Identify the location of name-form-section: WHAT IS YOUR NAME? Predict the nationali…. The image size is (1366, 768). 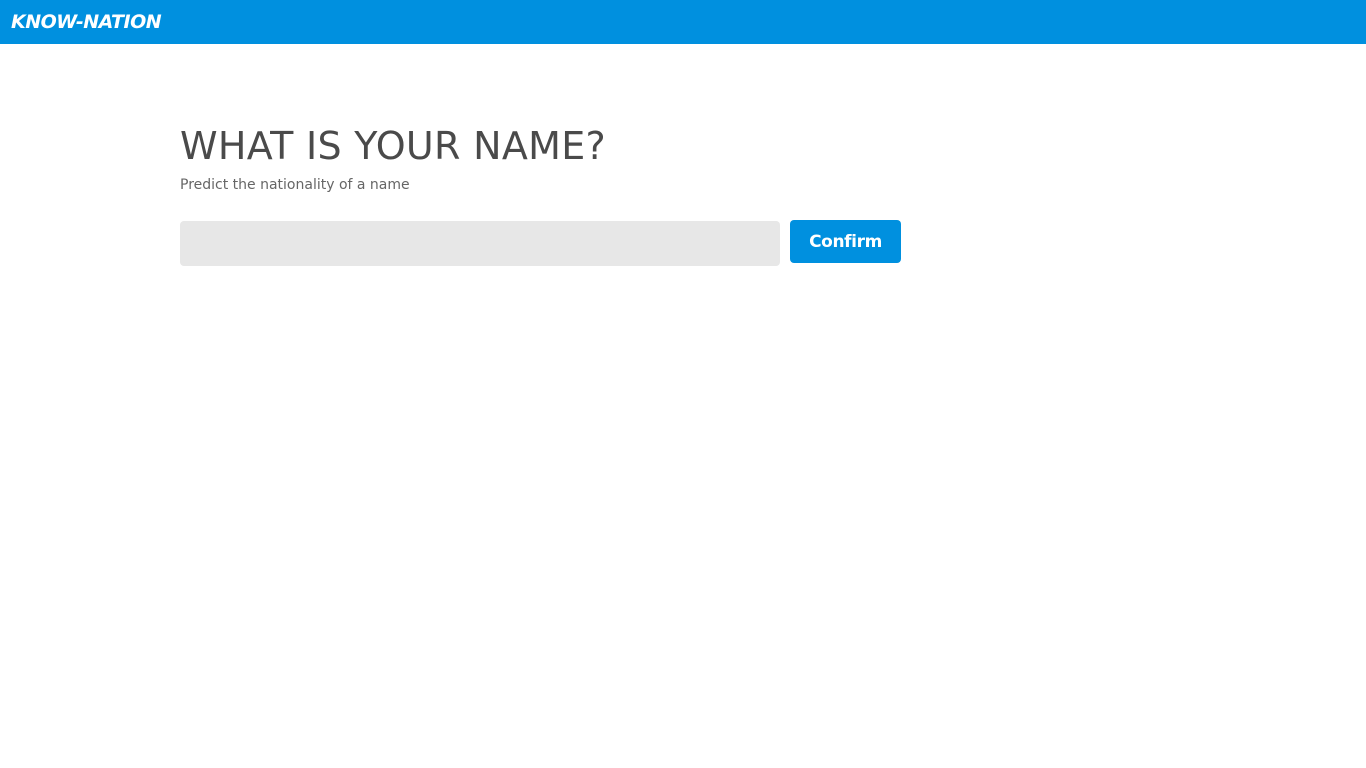
(560, 193).